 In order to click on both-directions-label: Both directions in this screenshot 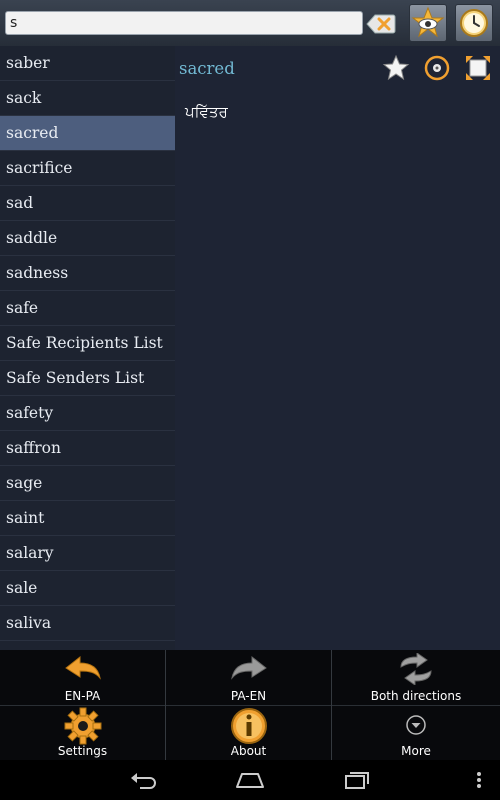, I will do `click(416, 696)`.